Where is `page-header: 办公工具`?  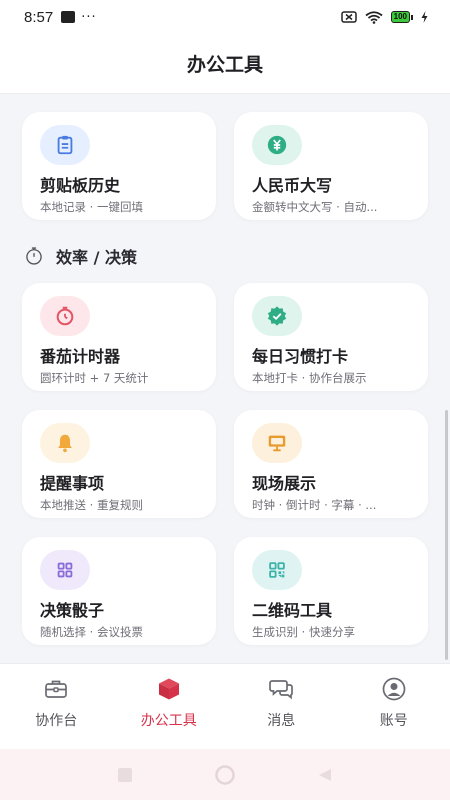
page-header: 办公工具 is located at coordinates (225, 64).